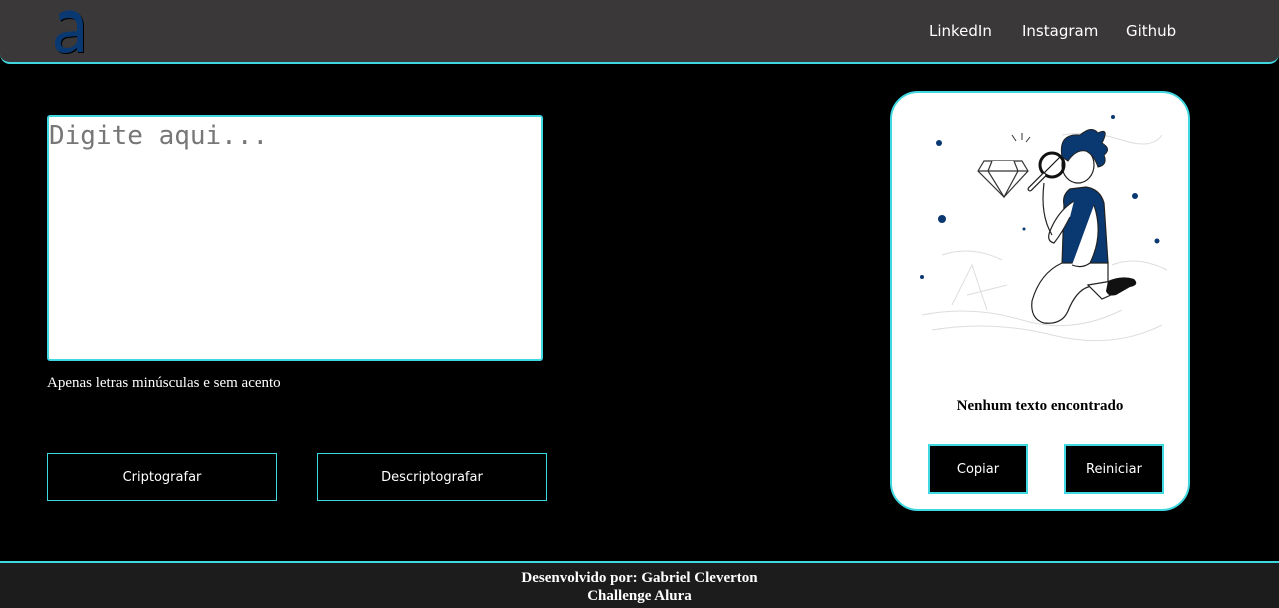  What do you see at coordinates (1114, 469) in the screenshot?
I see `reset-button: Reiniciar` at bounding box center [1114, 469].